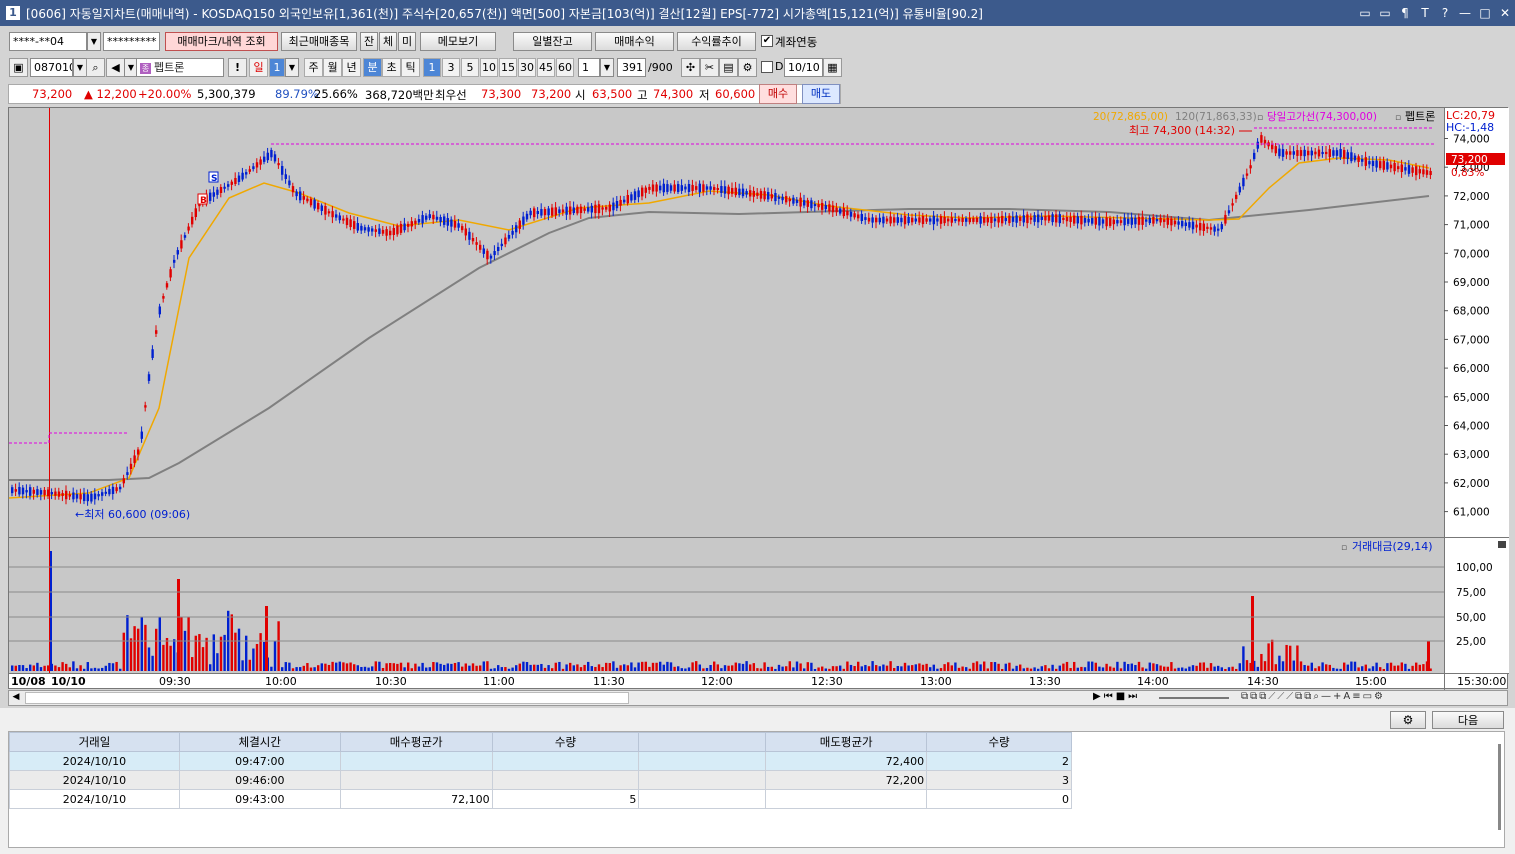 The image size is (1515, 854). Describe the element at coordinates (115, 67) in the screenshot. I see `speaker-icon: ◀` at that location.